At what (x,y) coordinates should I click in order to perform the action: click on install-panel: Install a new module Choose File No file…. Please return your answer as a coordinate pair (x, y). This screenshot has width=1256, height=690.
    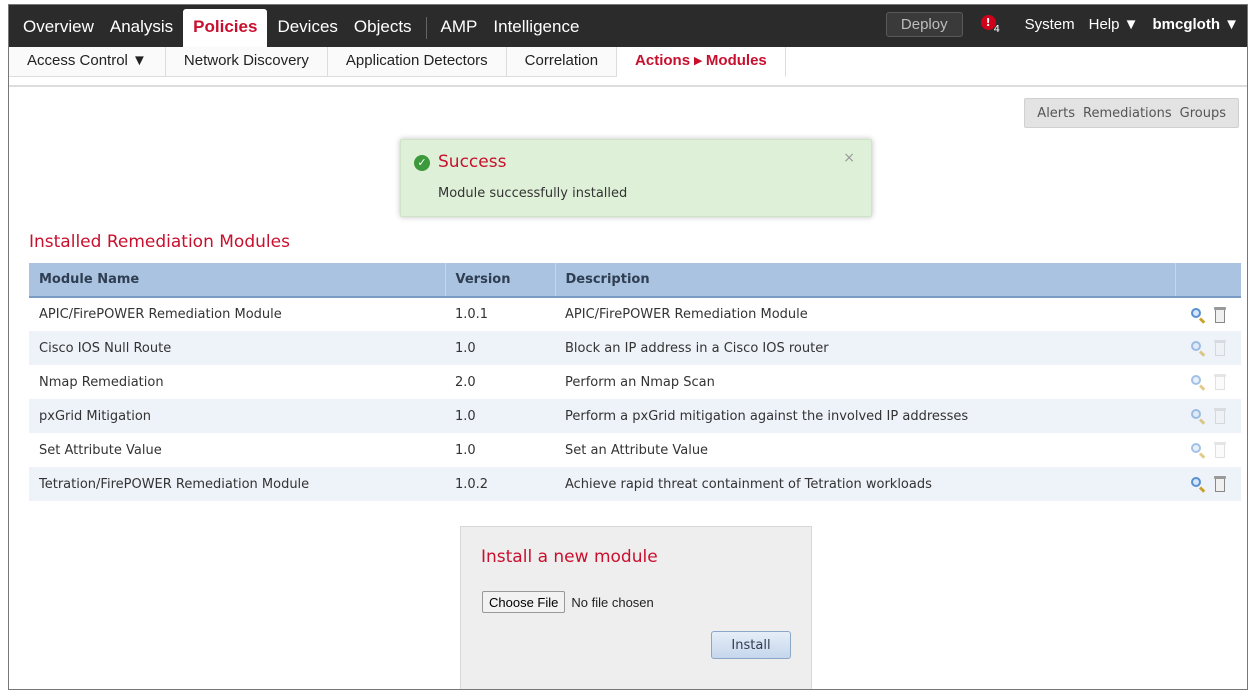
    Looking at the image, I should click on (636, 607).